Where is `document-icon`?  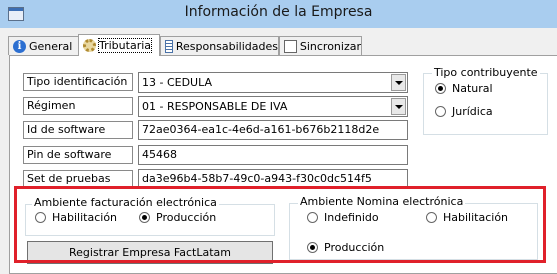 document-icon is located at coordinates (290, 46).